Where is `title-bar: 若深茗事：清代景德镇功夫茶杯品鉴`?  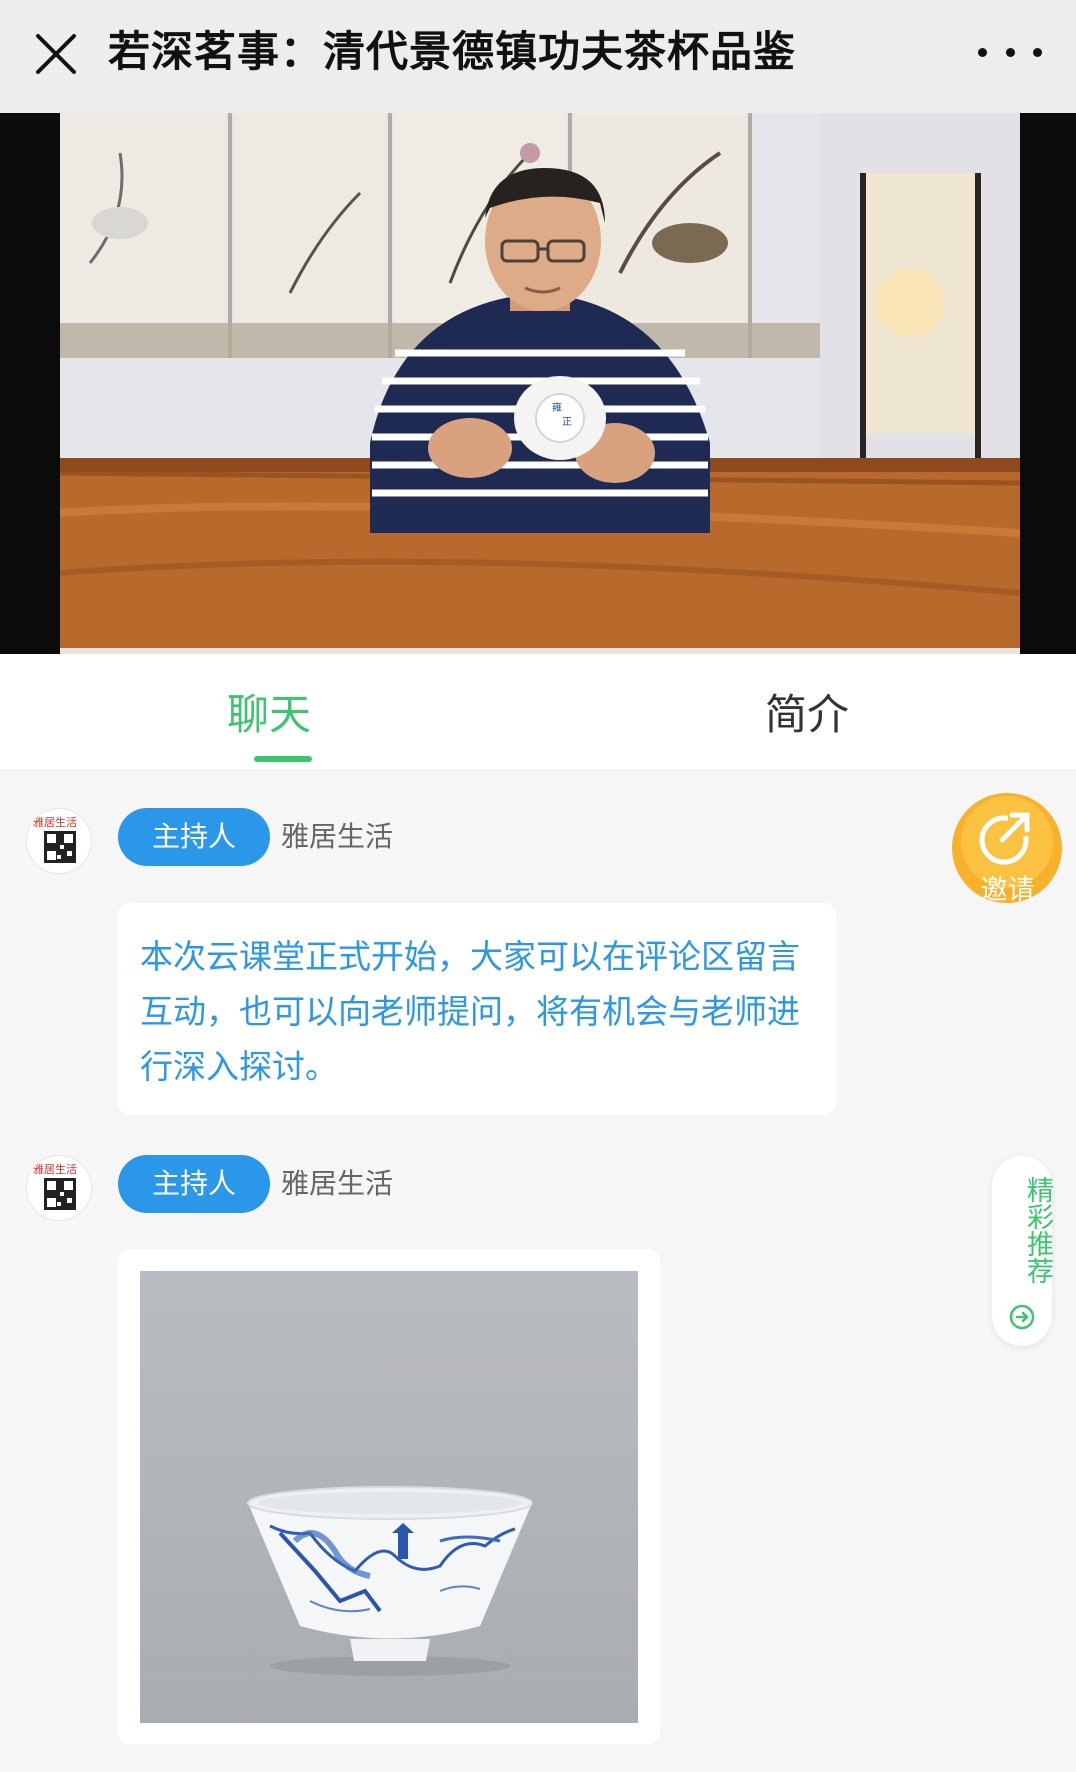
title-bar: 若深茗事：清代景德镇功夫茶杯品鉴 is located at coordinates (538, 56).